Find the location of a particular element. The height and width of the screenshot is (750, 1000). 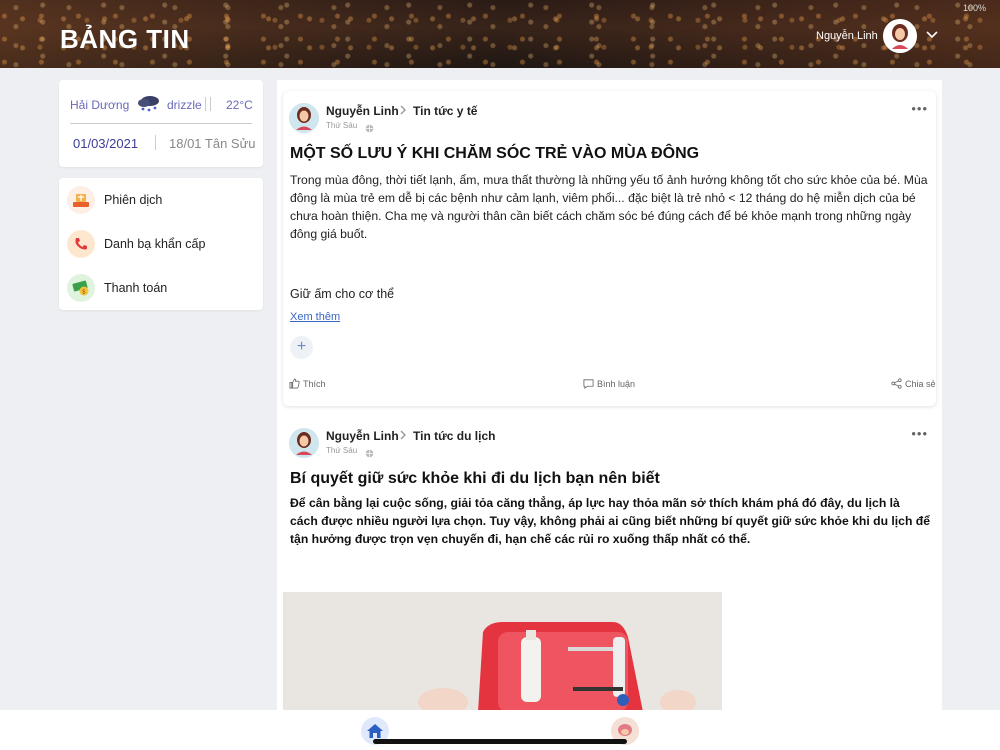

comment-button: Bình luận is located at coordinates (609, 383).